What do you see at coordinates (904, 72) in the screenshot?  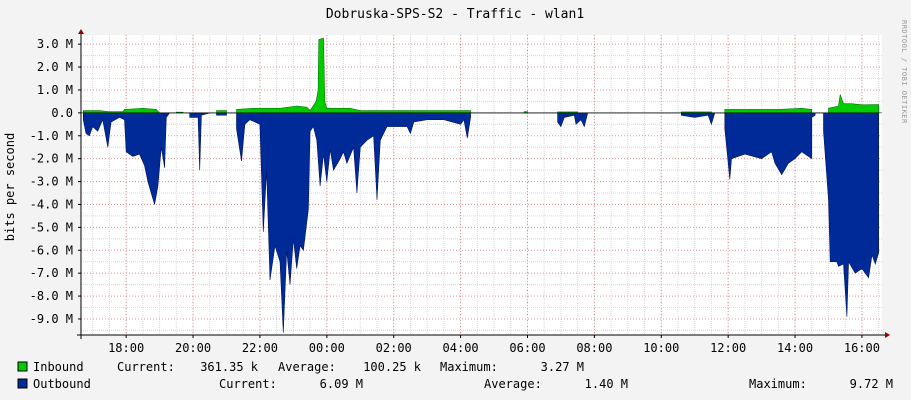 I see `rrdtool-watermark: RRDTOOL / TOBI OETIKER` at bounding box center [904, 72].